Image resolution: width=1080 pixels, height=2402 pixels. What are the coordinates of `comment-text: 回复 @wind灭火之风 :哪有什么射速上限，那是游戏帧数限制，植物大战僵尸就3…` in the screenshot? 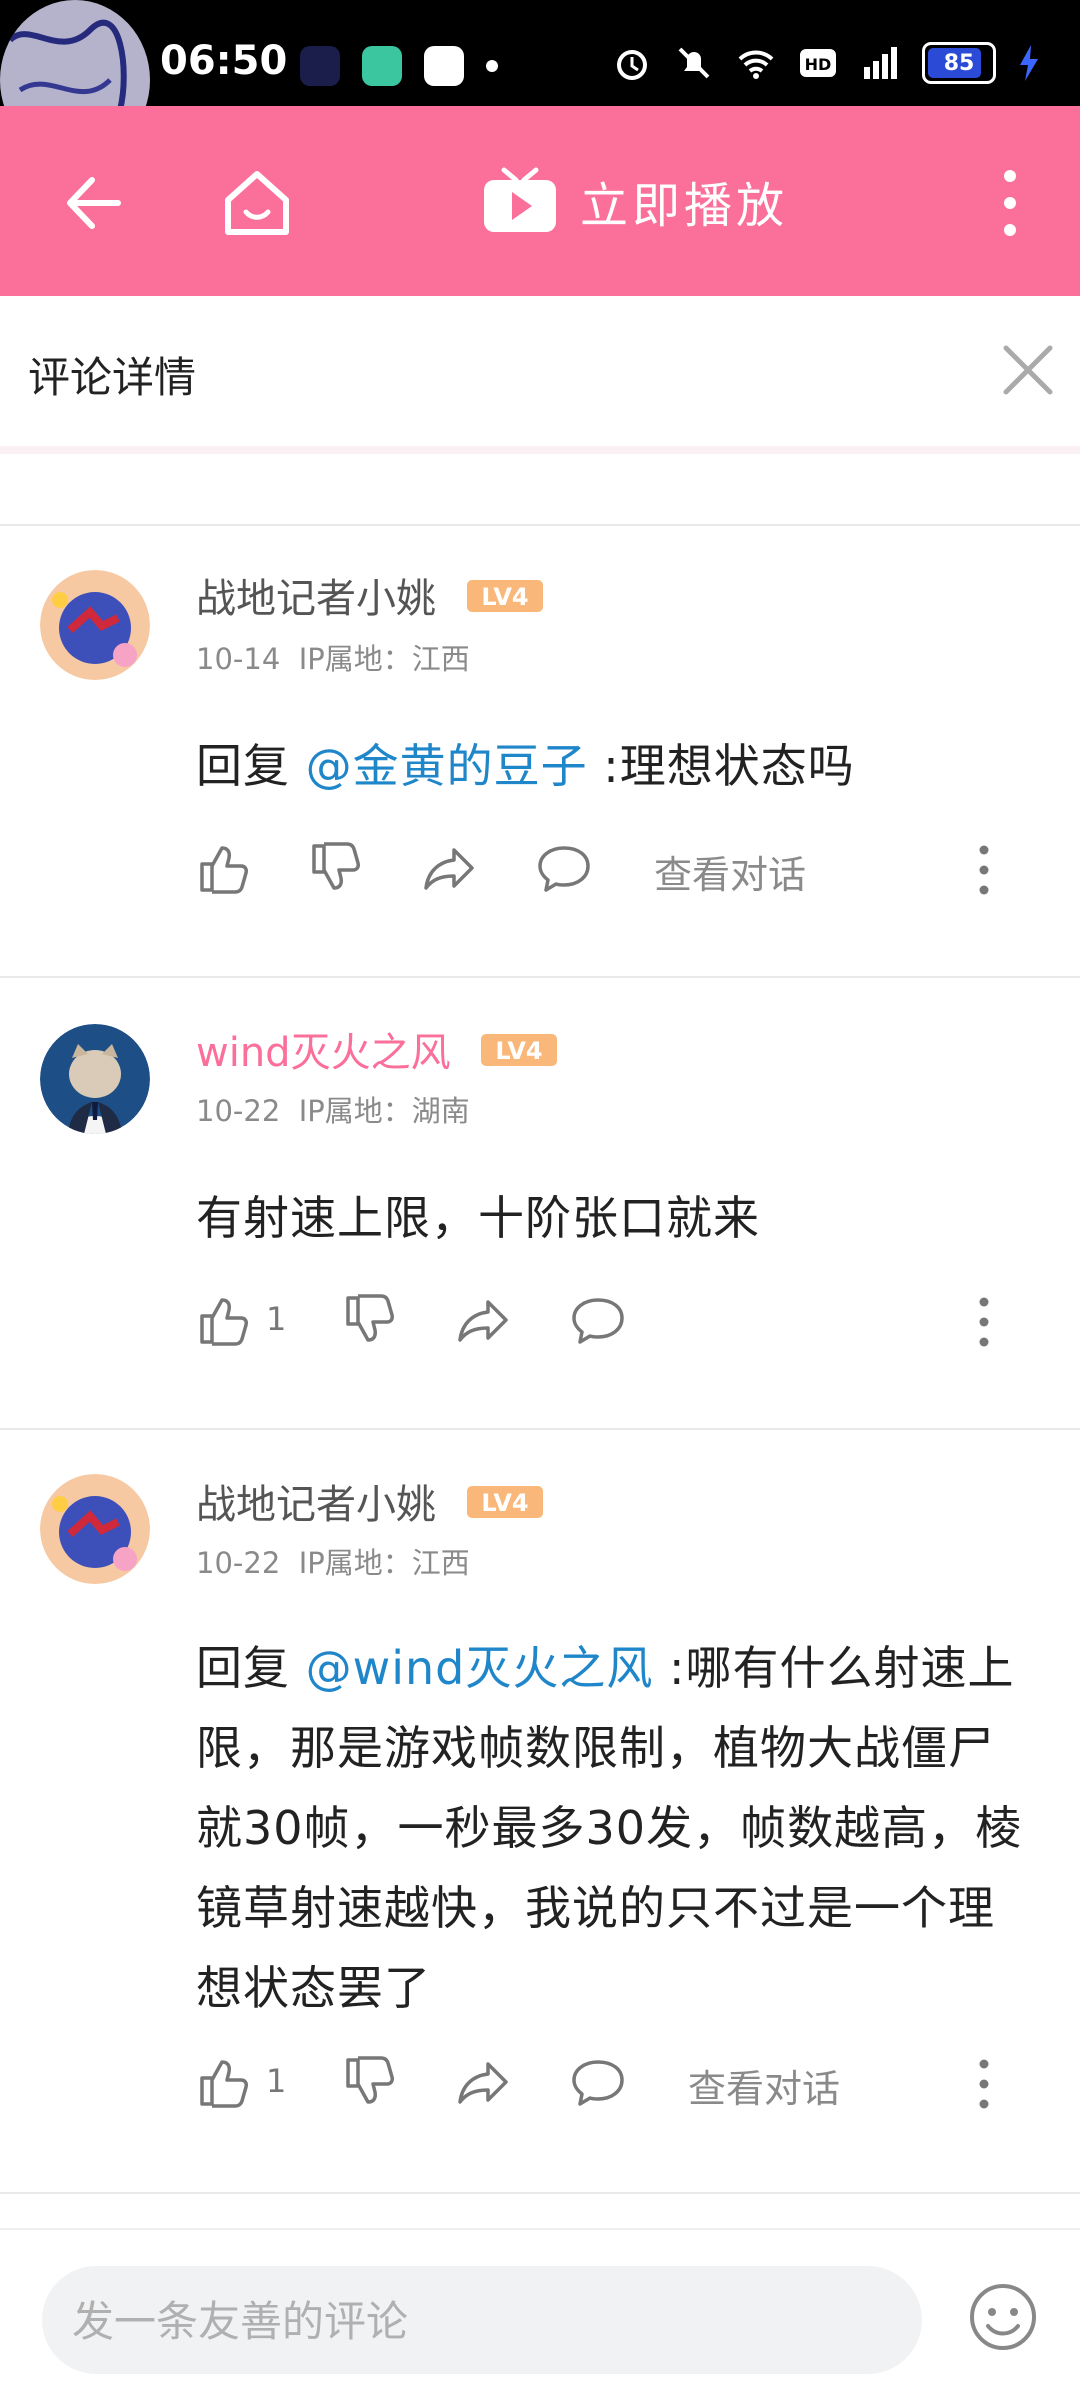 It's located at (609, 1828).